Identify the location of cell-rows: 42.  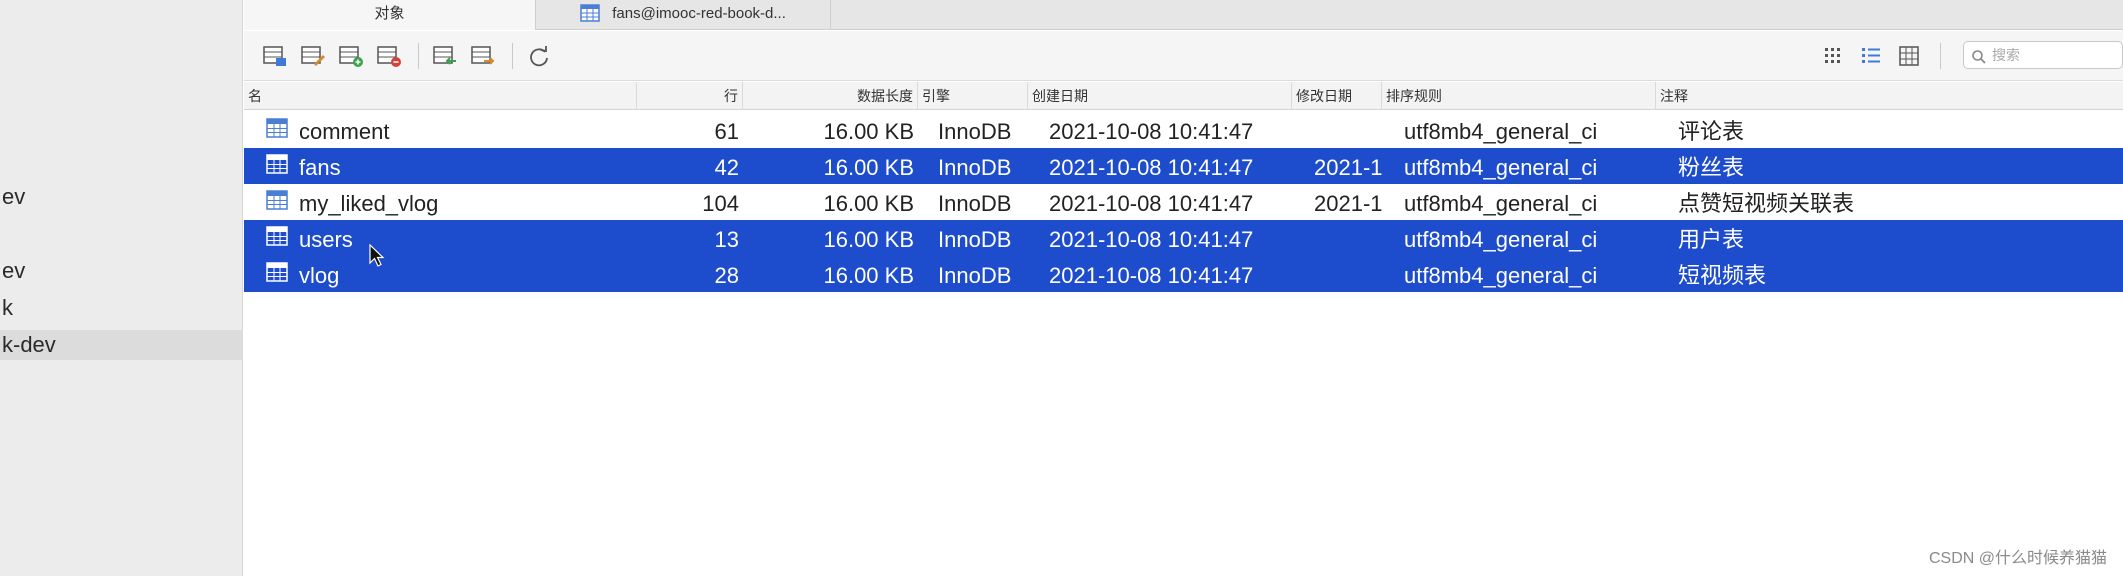
(726, 167).